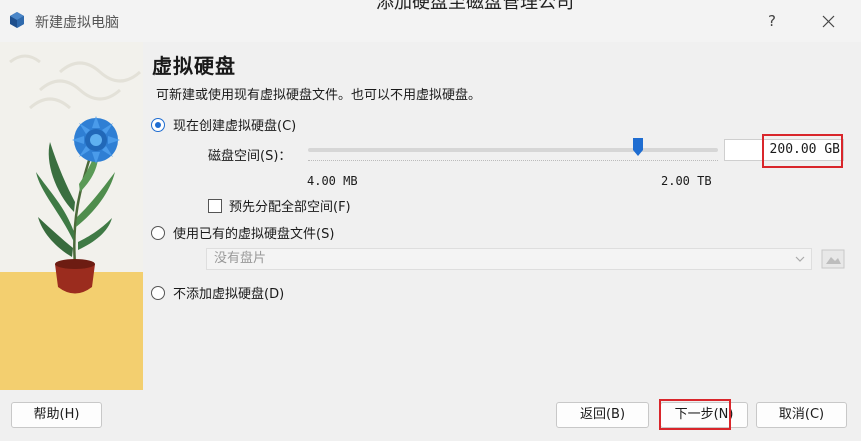 Image resolution: width=861 pixels, height=441 pixels. I want to click on folder-icon, so click(833, 259).